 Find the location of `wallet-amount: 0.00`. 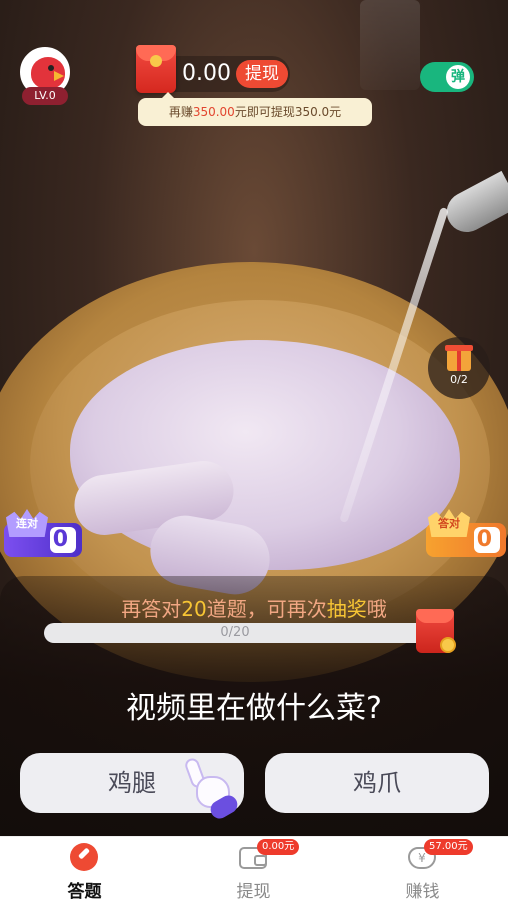

wallet-amount: 0.00 is located at coordinates (206, 73).